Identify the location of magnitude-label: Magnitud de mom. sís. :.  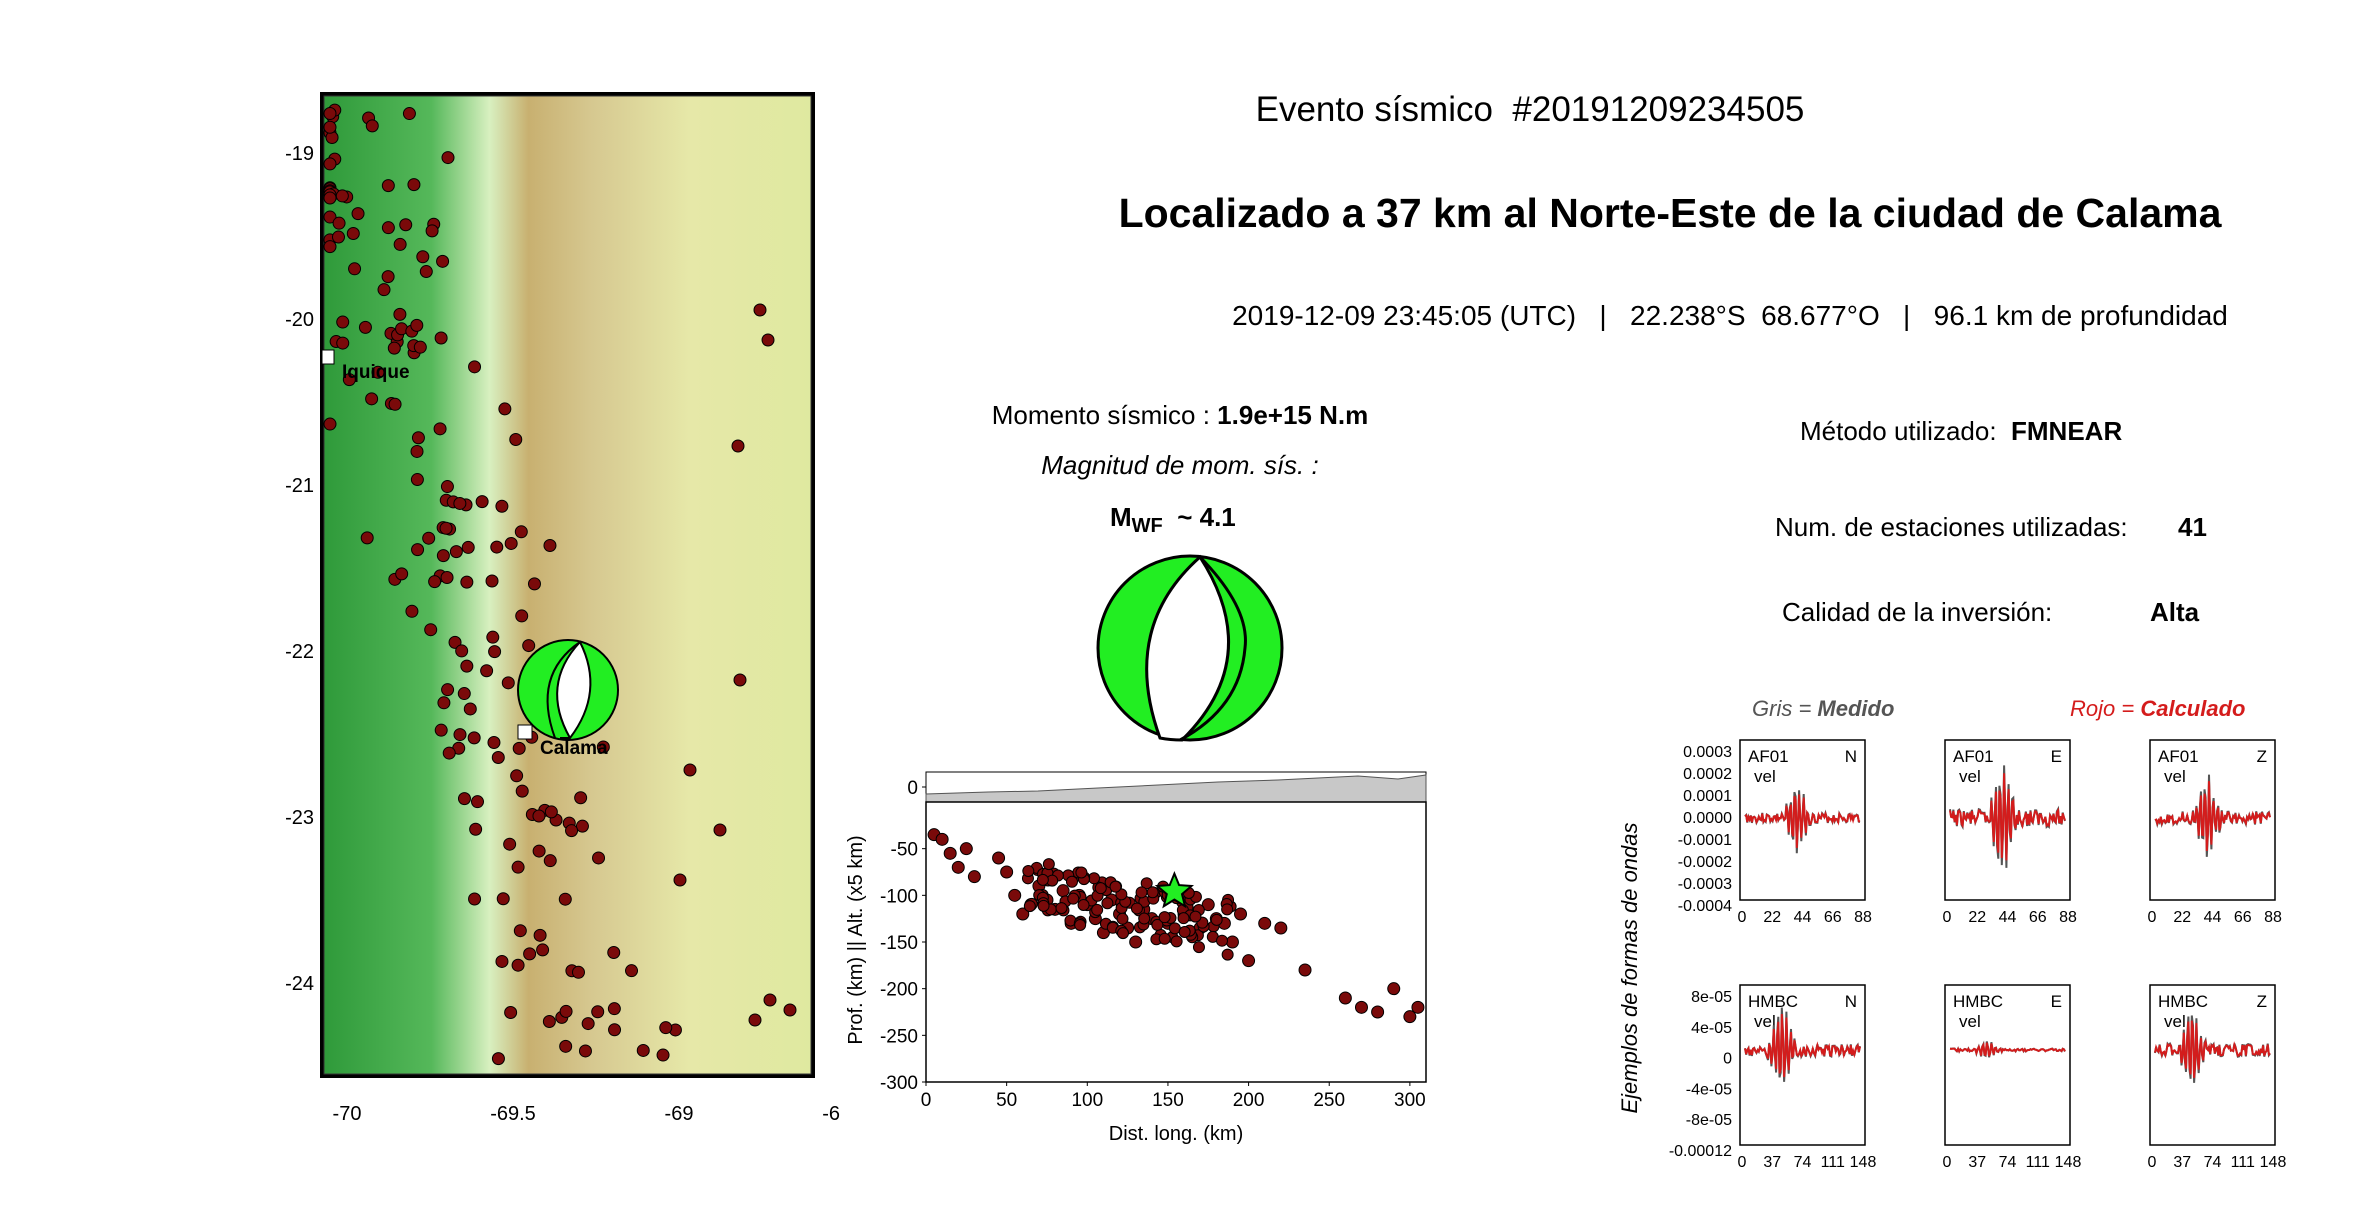
(1180, 465).